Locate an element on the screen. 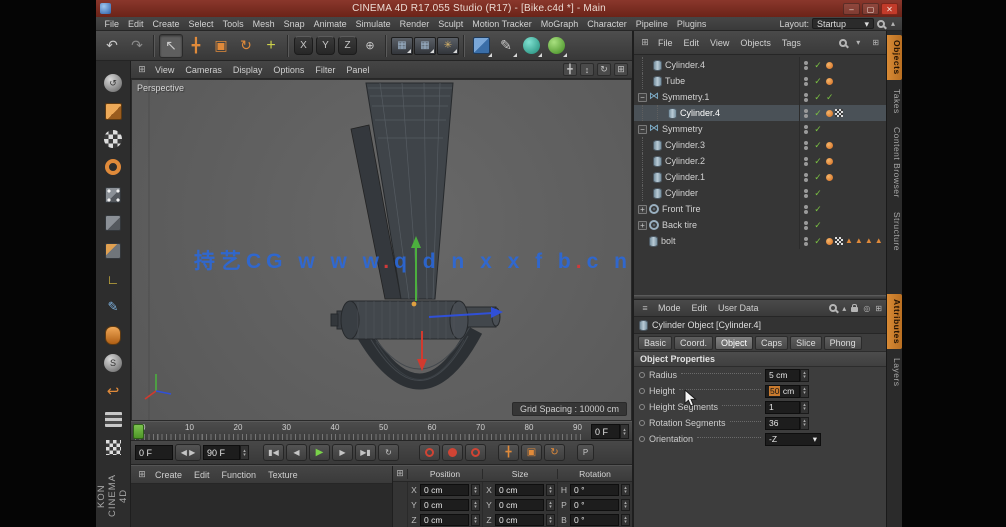 The width and height of the screenshot is (1006, 527). om-menu-edit: Edit is located at coordinates (692, 43).